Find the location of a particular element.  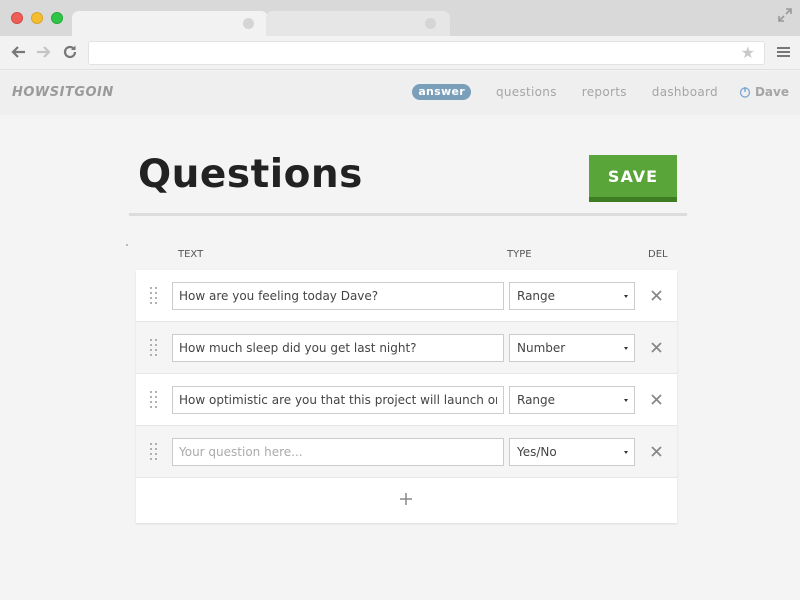

column-header-text: TEXT is located at coordinates (191, 254).